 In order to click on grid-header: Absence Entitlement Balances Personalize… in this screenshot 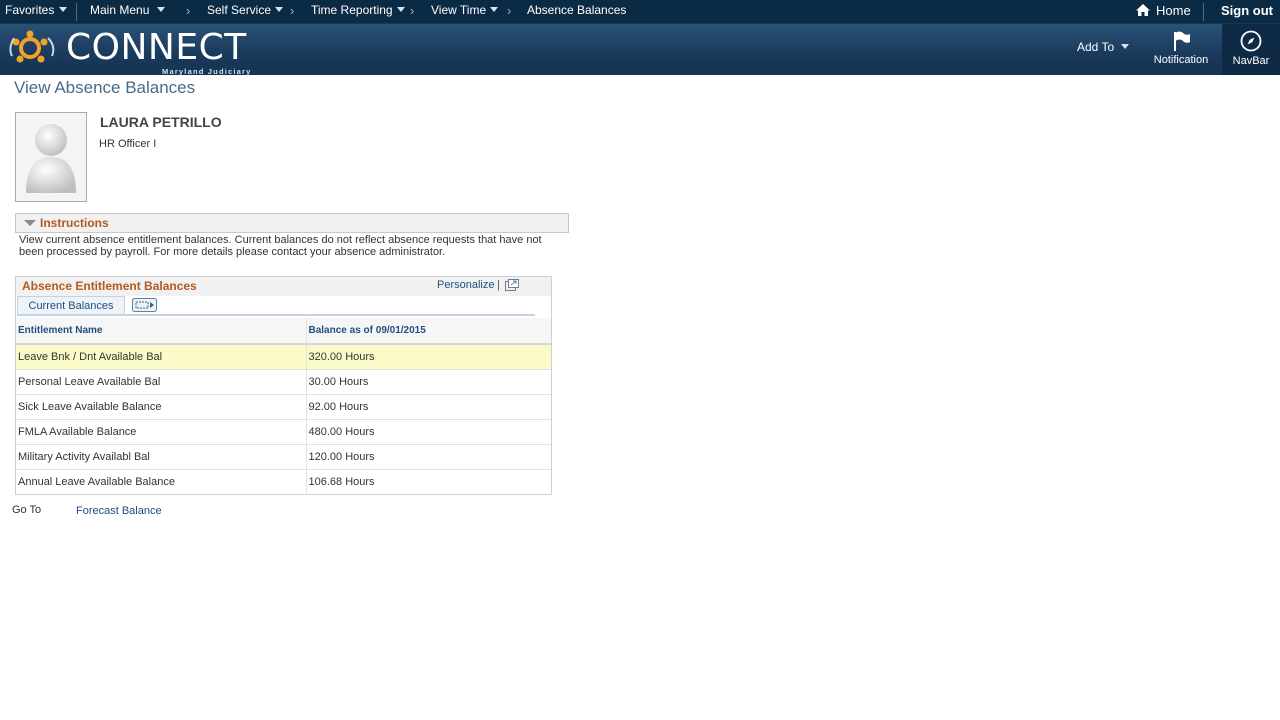, I will do `click(283, 286)`.